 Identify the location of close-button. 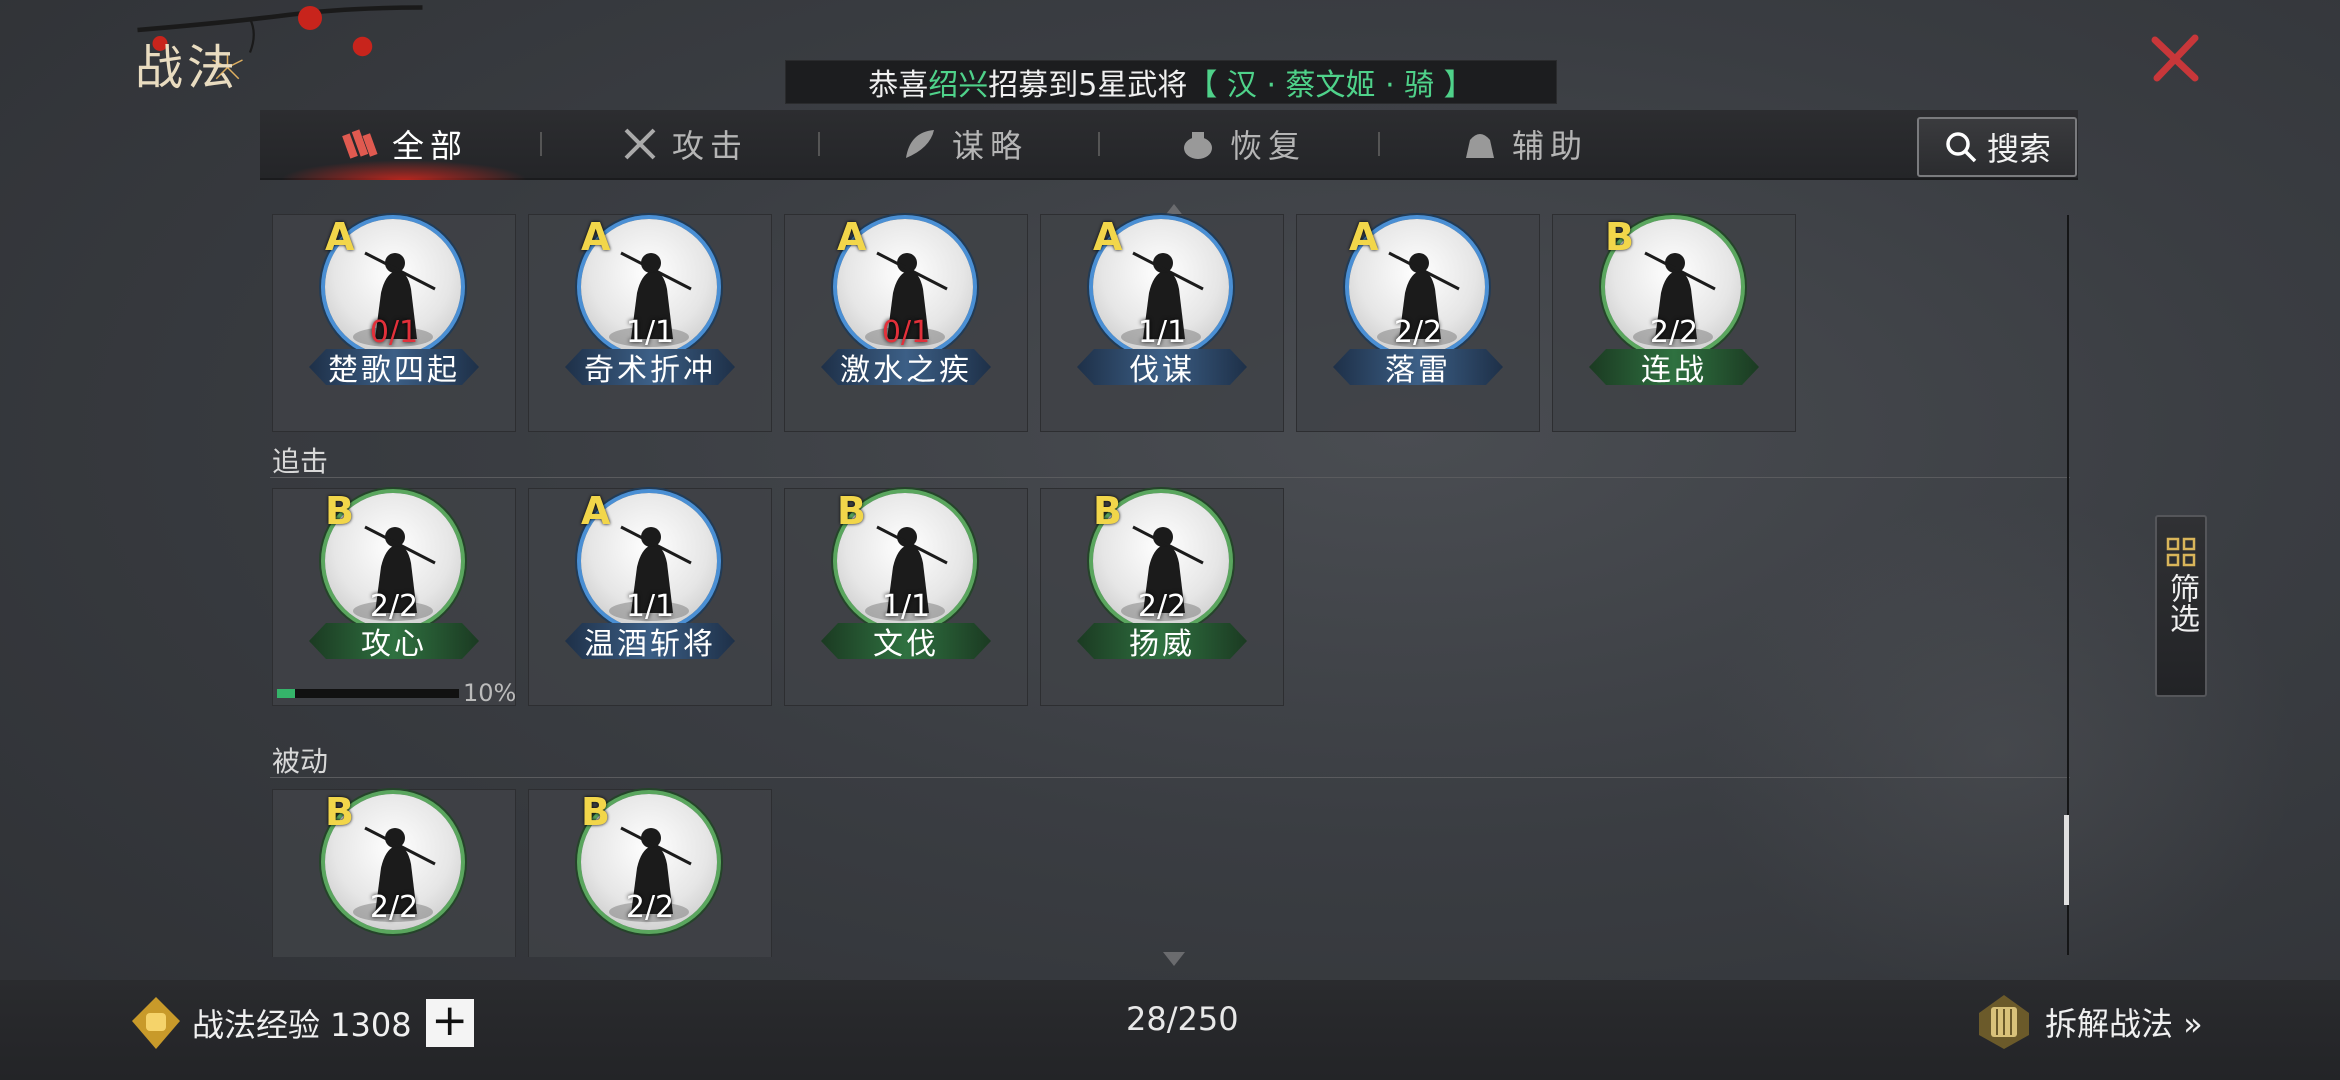
(2175, 58).